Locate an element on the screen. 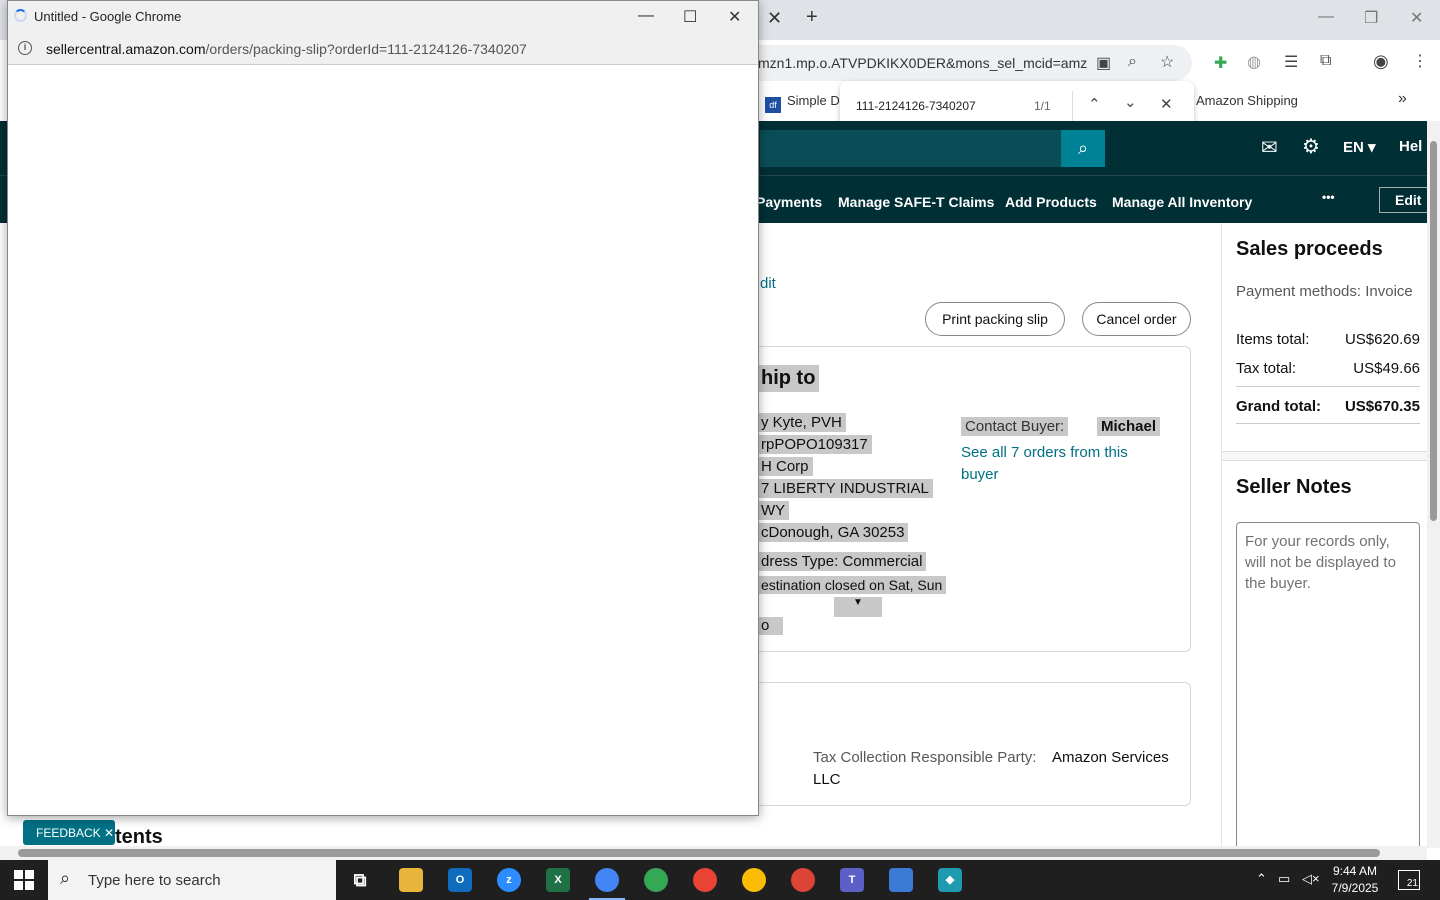 This screenshot has height=900, width=1440. ship-to-heading: hip to is located at coordinates (788, 378).